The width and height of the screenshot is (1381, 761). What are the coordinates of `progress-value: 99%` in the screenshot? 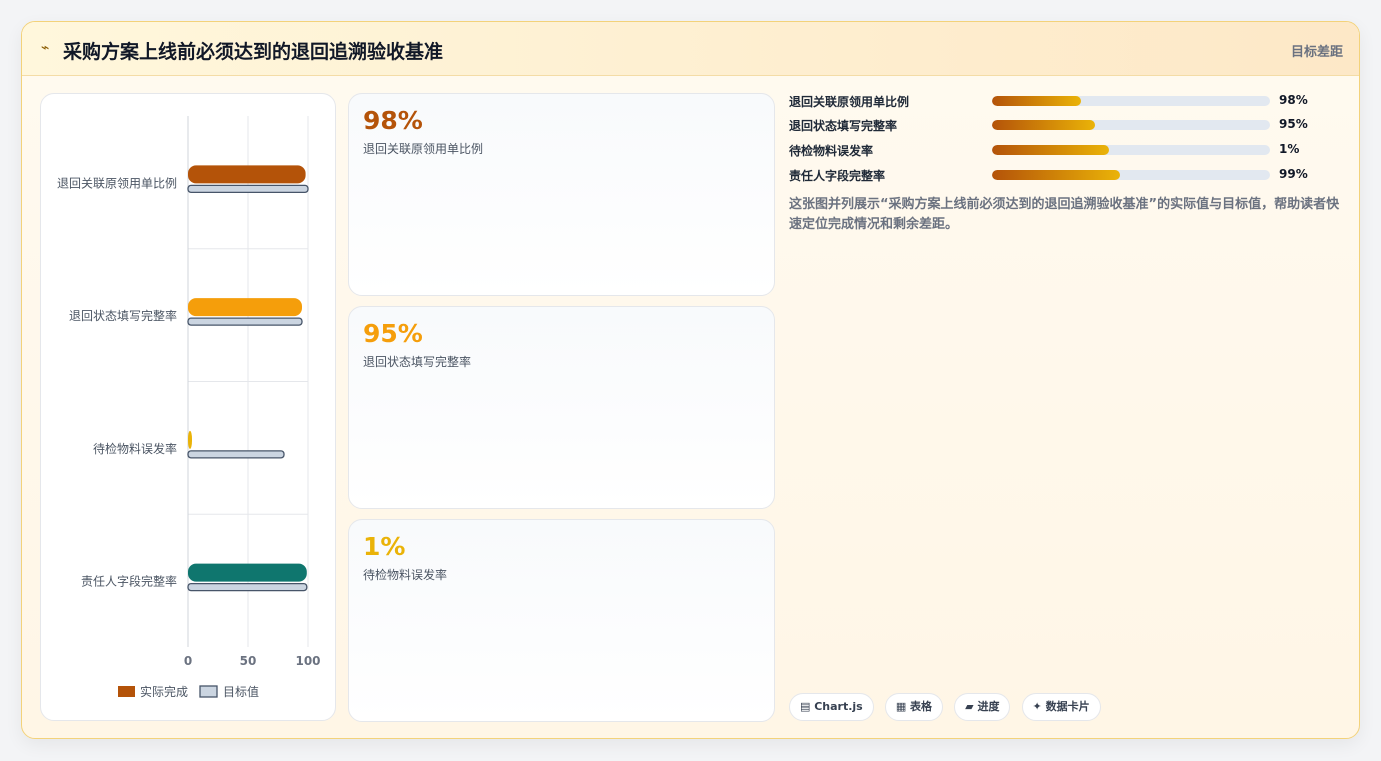 It's located at (1293, 174).